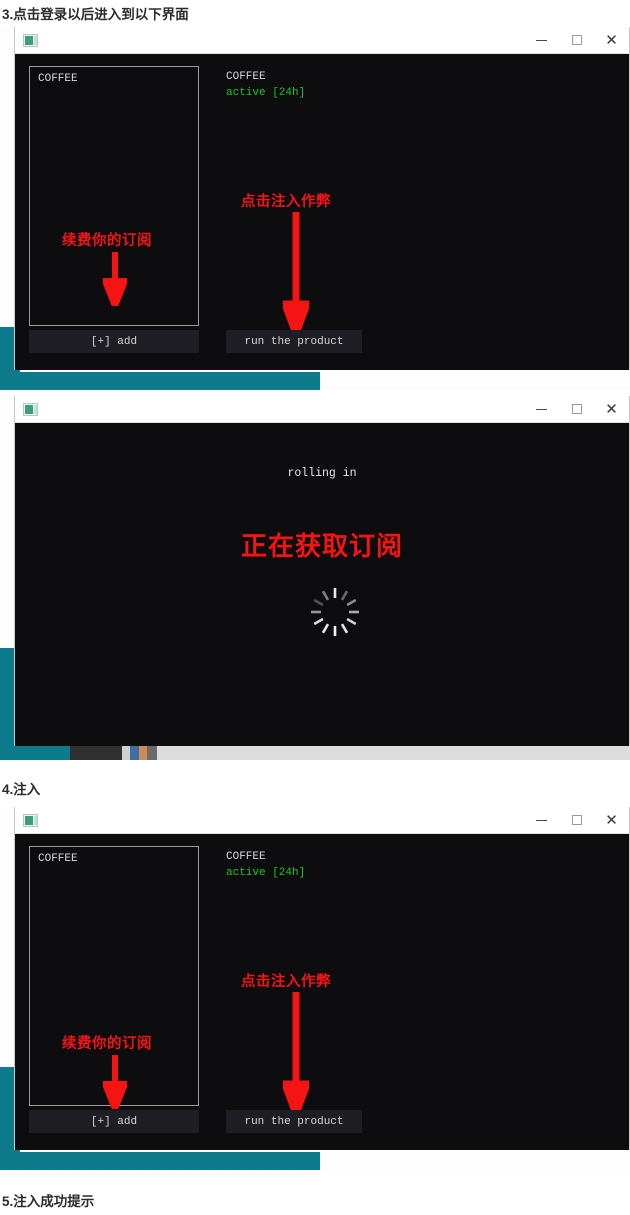 The width and height of the screenshot is (630, 1215). I want to click on desktop-backdrop-bottom, so click(160, 381).